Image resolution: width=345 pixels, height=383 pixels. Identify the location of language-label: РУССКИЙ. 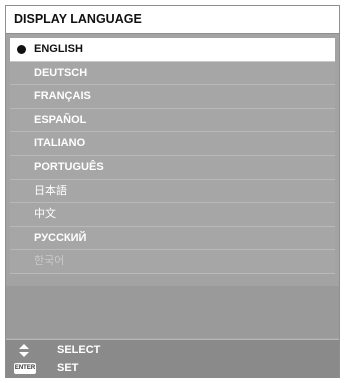
(60, 237).